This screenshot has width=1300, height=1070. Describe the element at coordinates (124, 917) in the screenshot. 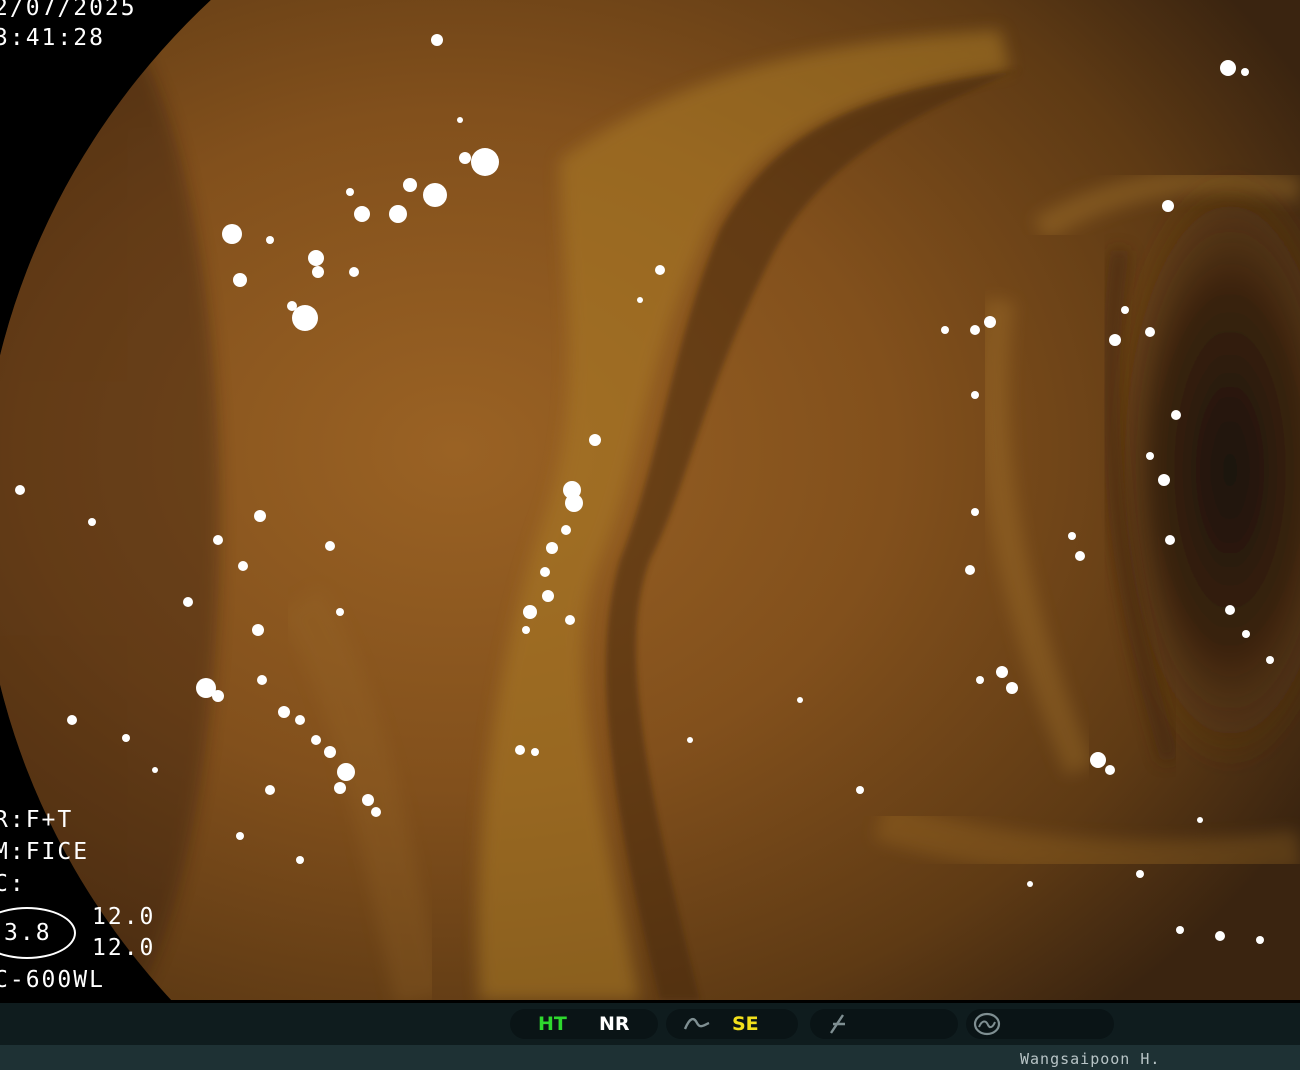

I see `value-top: 12.0` at that location.